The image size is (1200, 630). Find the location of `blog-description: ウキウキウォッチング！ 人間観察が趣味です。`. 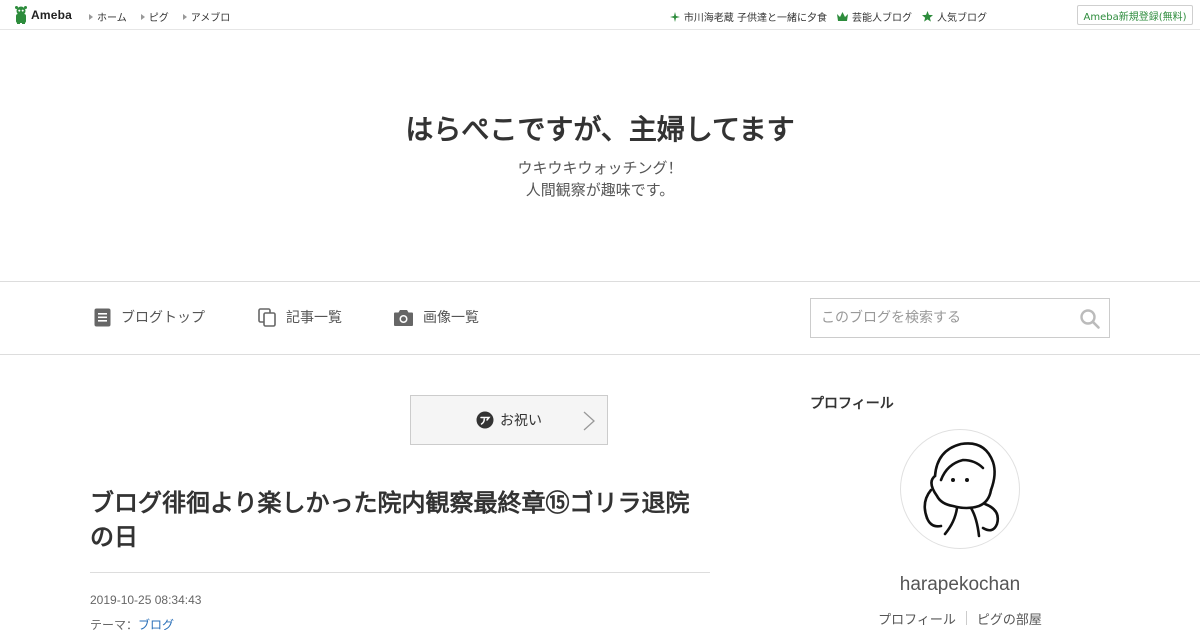

blog-description: ウキウキウォッチング！ 人間観察が趣味です。 is located at coordinates (600, 179).